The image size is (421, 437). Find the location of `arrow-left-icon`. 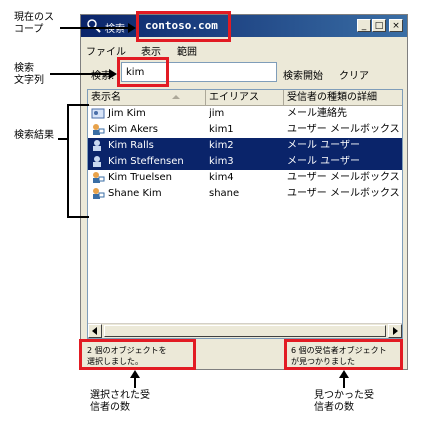

arrow-left-icon is located at coordinates (94, 331).